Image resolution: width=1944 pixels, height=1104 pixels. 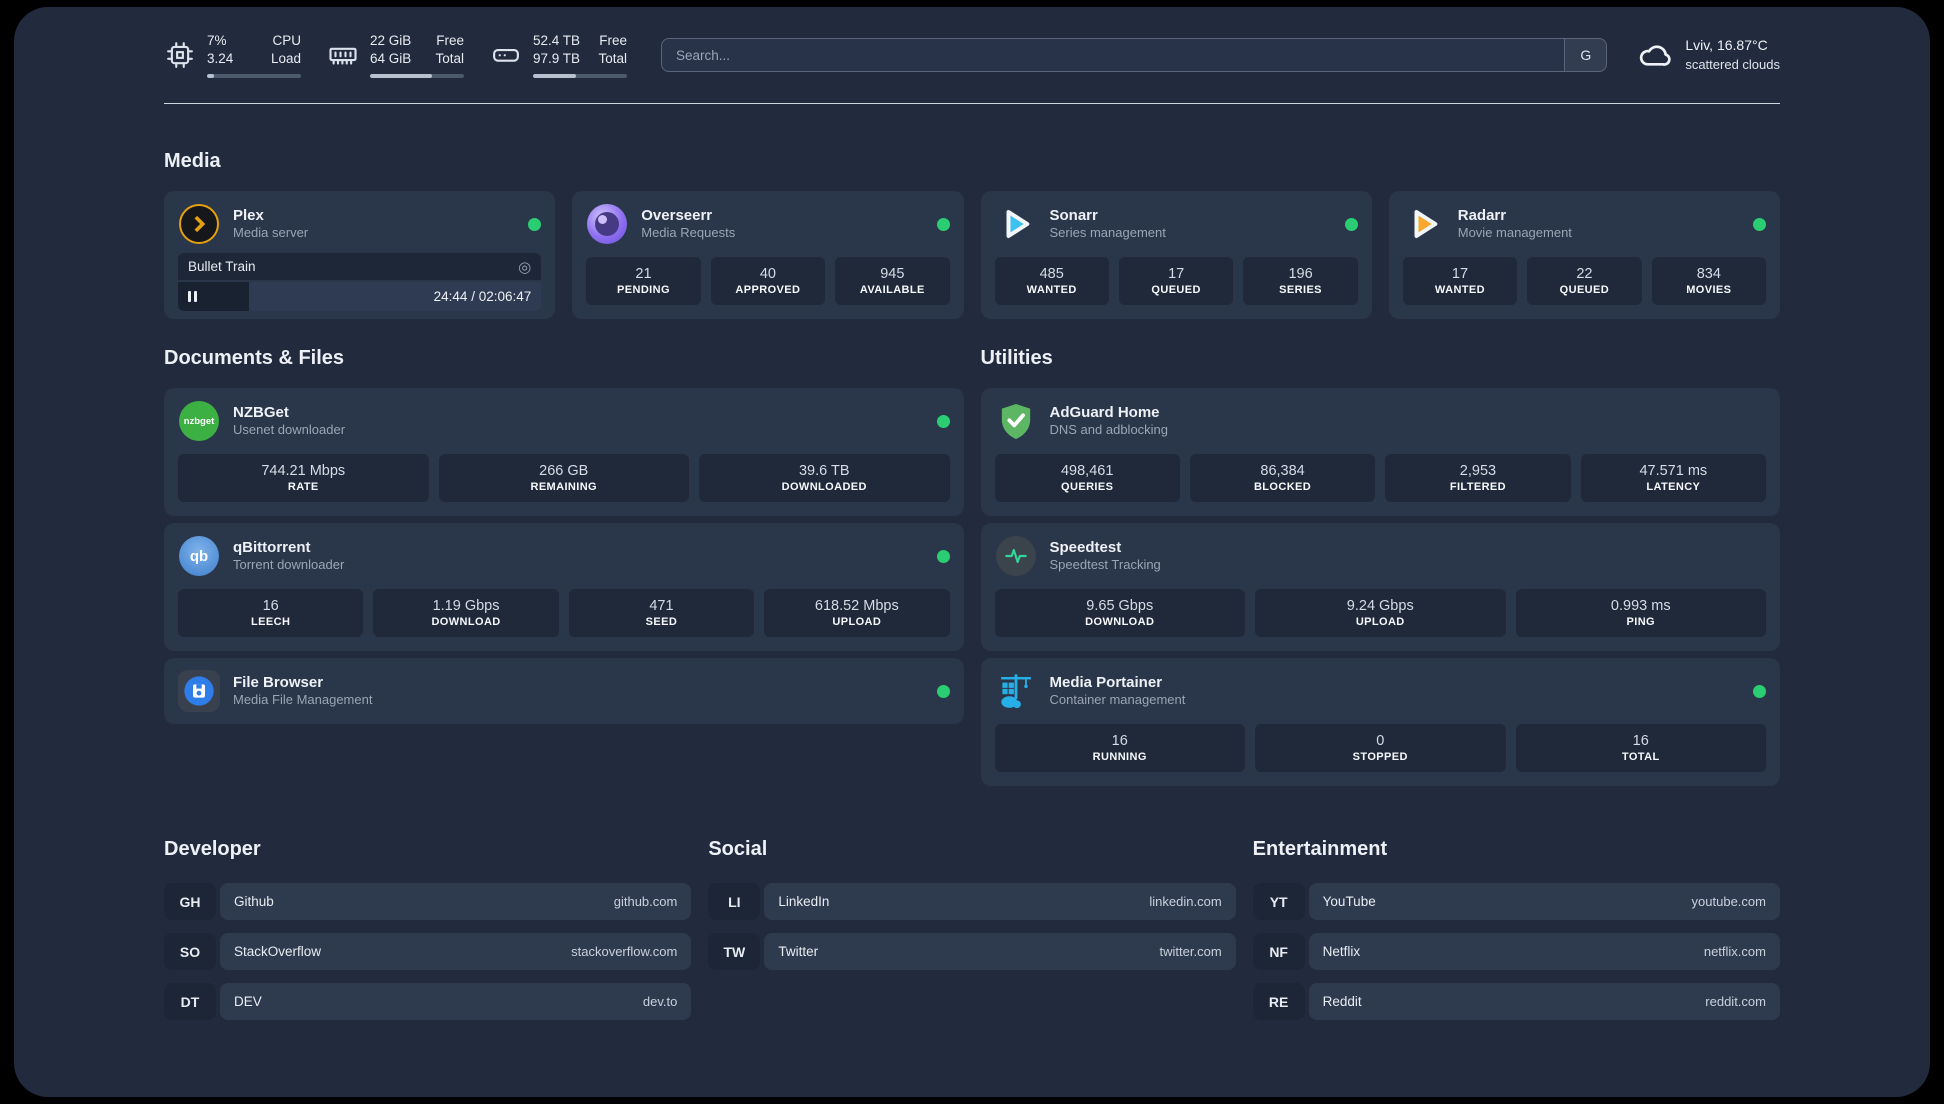 I want to click on link-url: github.com, so click(x=645, y=901).